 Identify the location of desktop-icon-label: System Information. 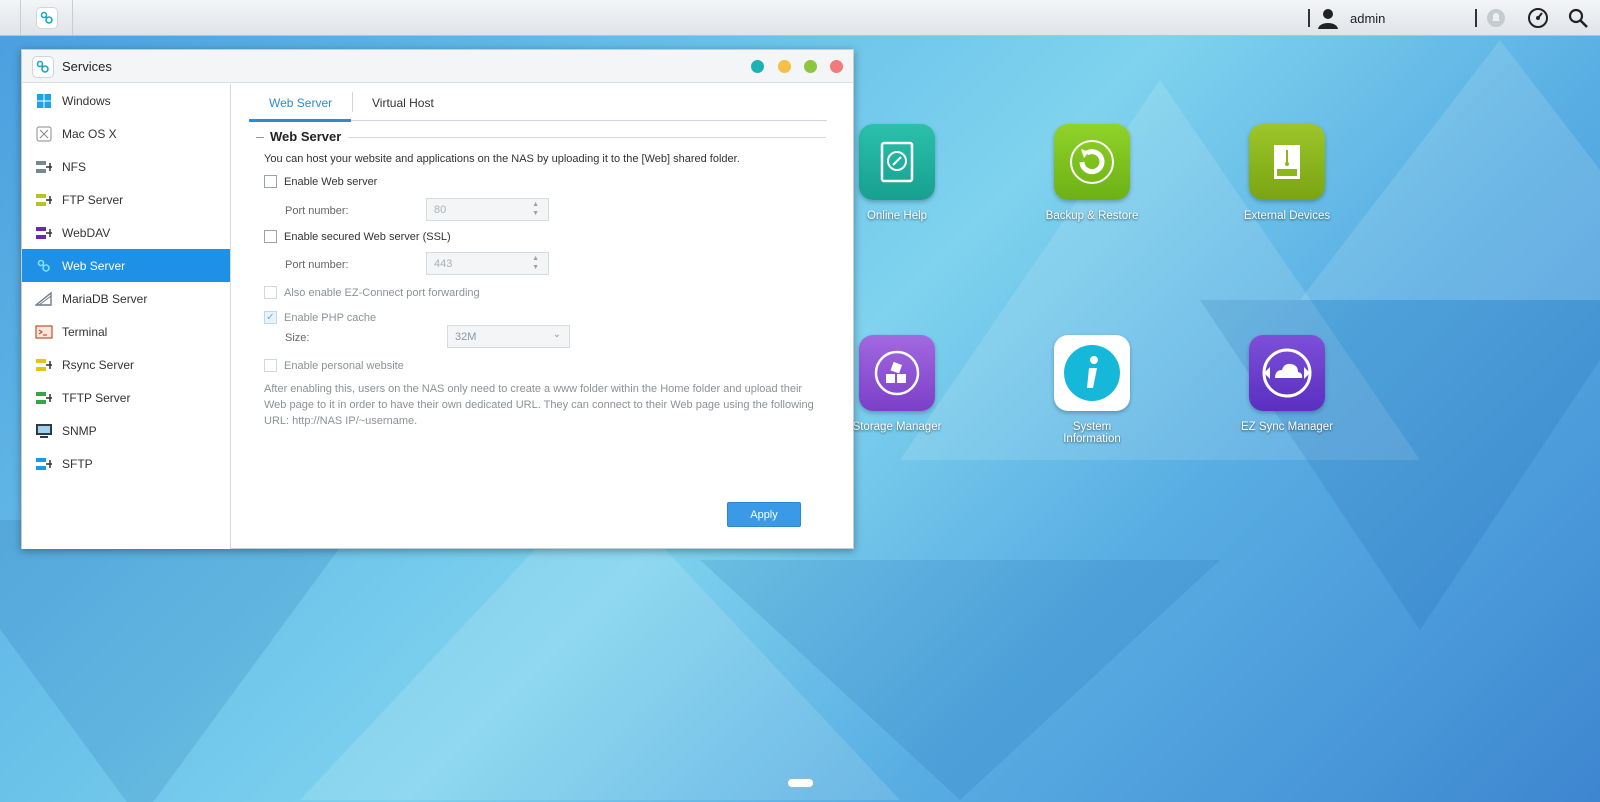
(1092, 433).